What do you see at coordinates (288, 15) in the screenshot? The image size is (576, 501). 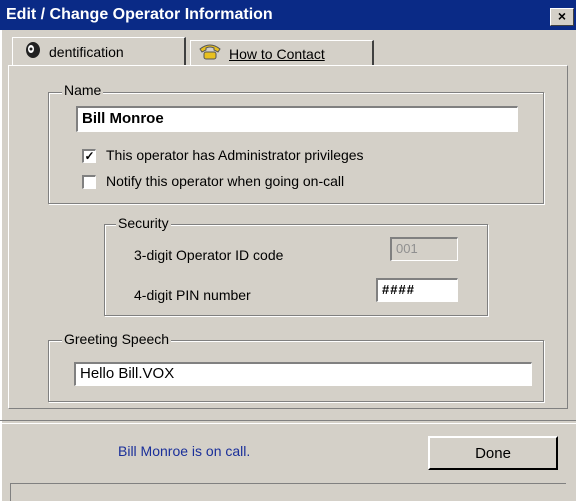 I see `window-title-bar: Edit / Change Operator Information` at bounding box center [288, 15].